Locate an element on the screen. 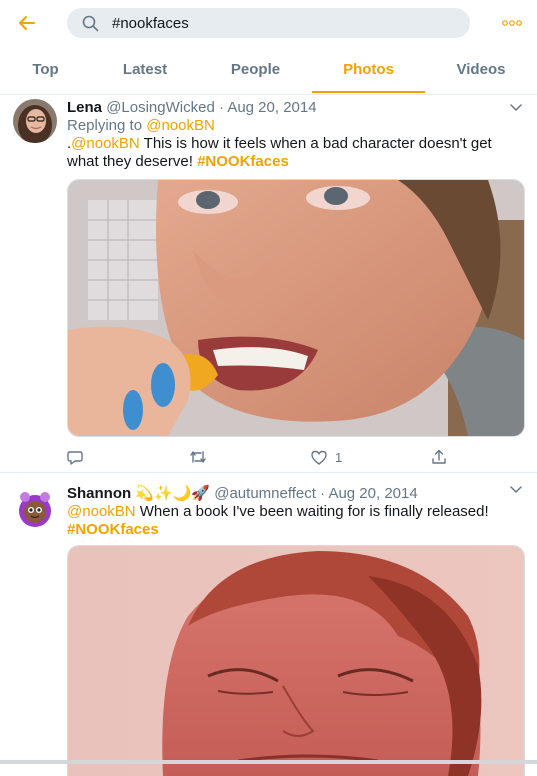  retweet-button is located at coordinates (202, 457).